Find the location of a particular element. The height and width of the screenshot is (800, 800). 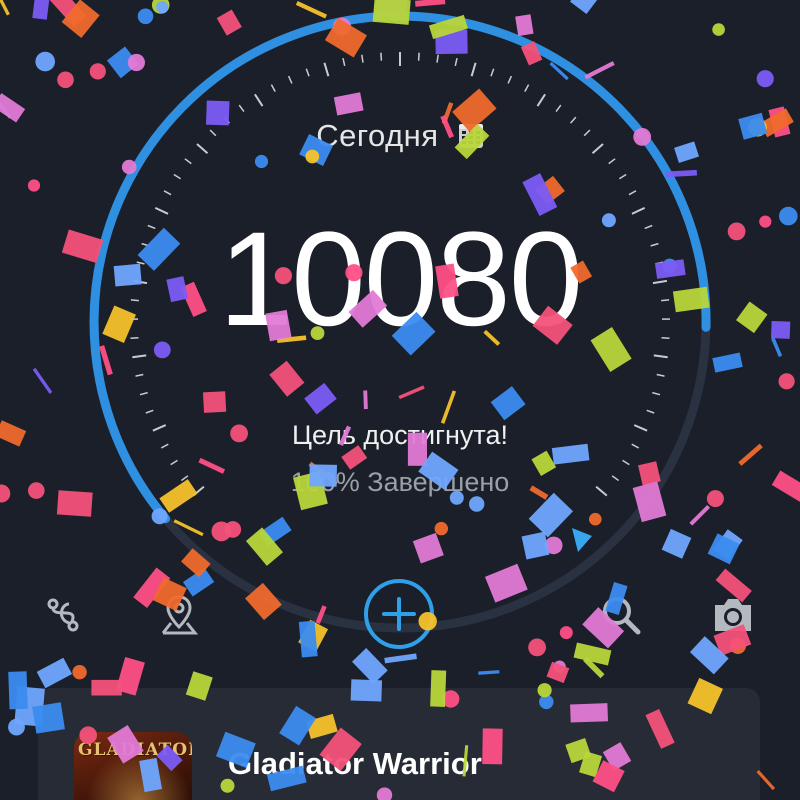

camera-icon is located at coordinates (733, 615).